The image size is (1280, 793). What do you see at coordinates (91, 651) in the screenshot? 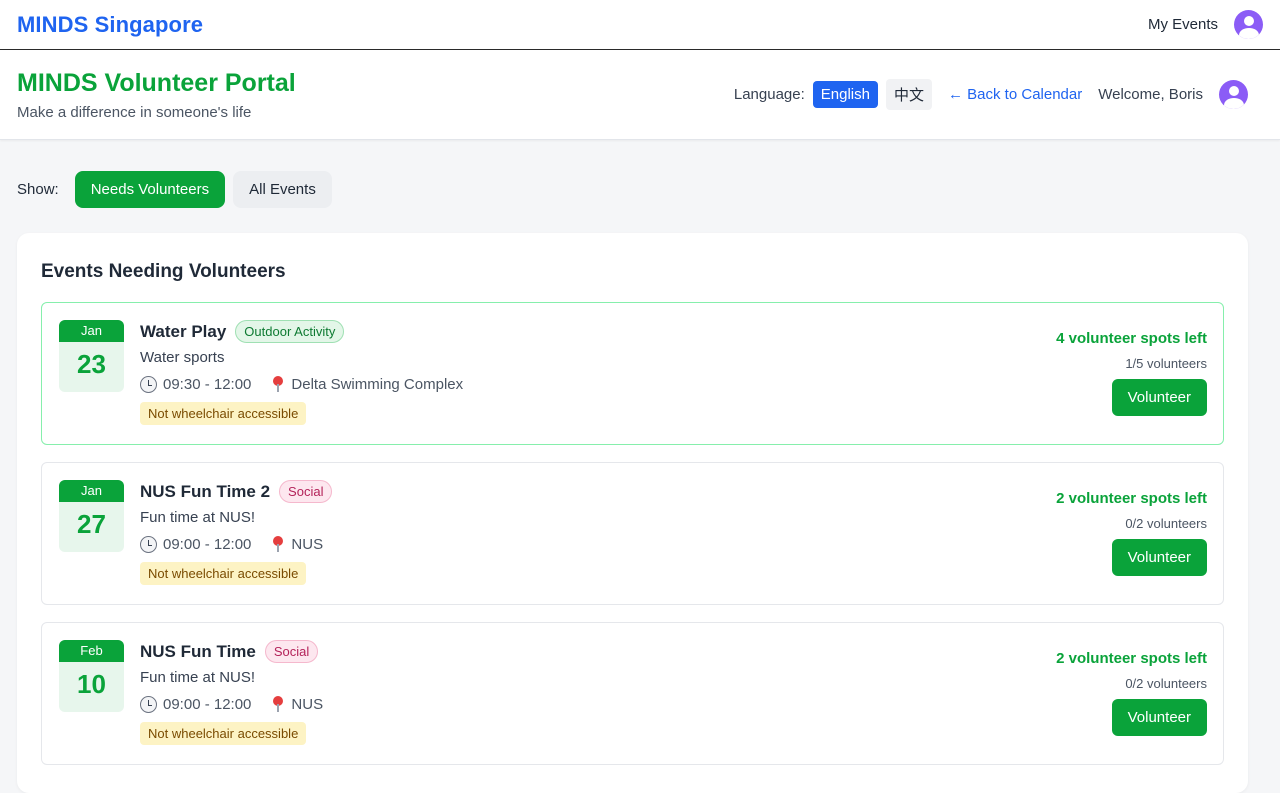
I see `event-month: Feb` at bounding box center [91, 651].